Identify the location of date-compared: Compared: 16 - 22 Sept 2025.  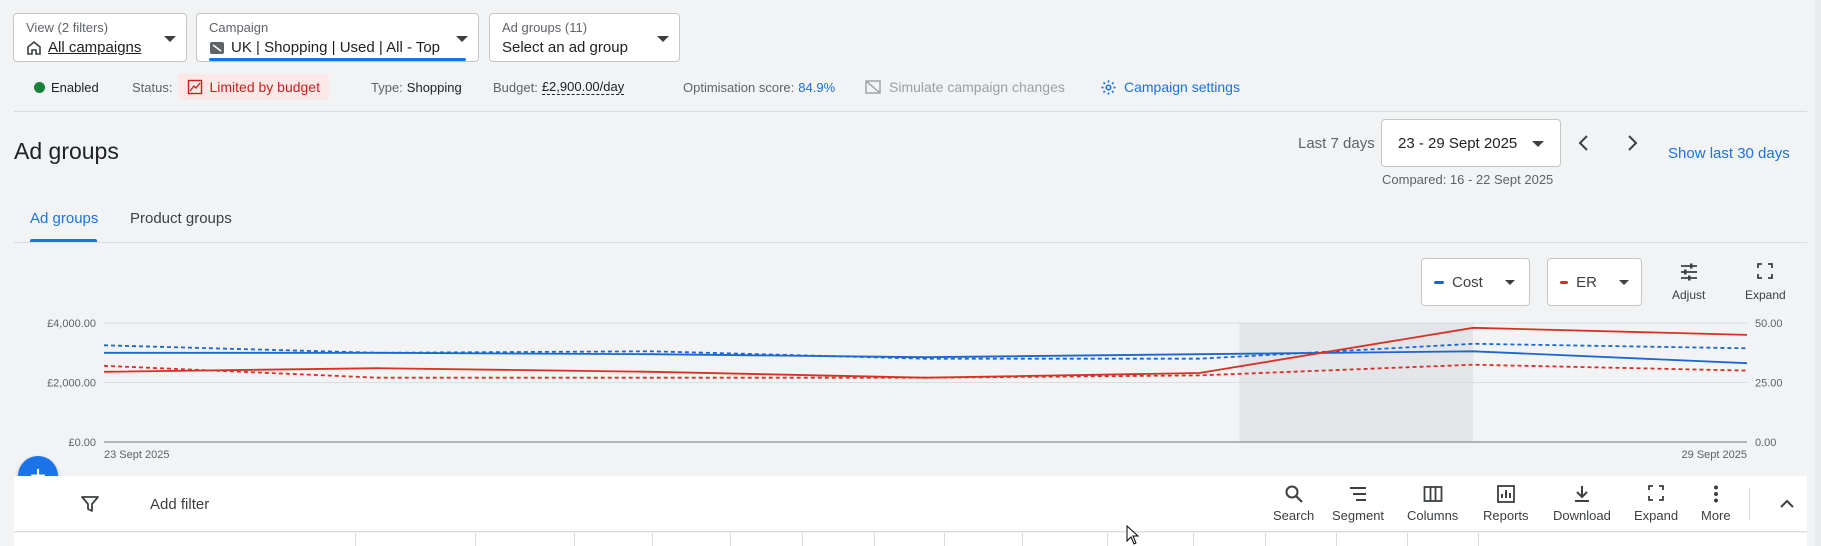
(1468, 179).